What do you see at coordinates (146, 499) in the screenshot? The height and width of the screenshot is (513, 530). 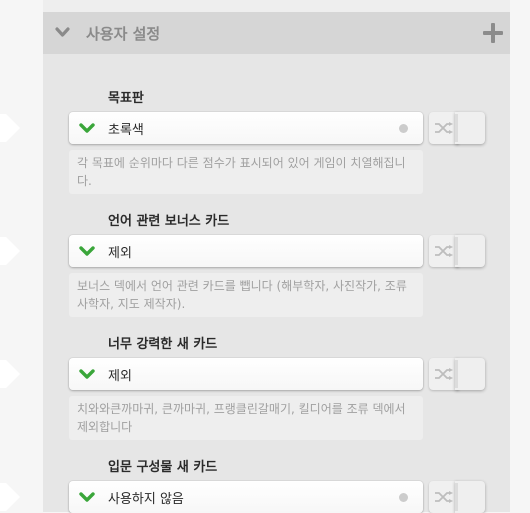 I see `select-value: 사용하지 않음` at bounding box center [146, 499].